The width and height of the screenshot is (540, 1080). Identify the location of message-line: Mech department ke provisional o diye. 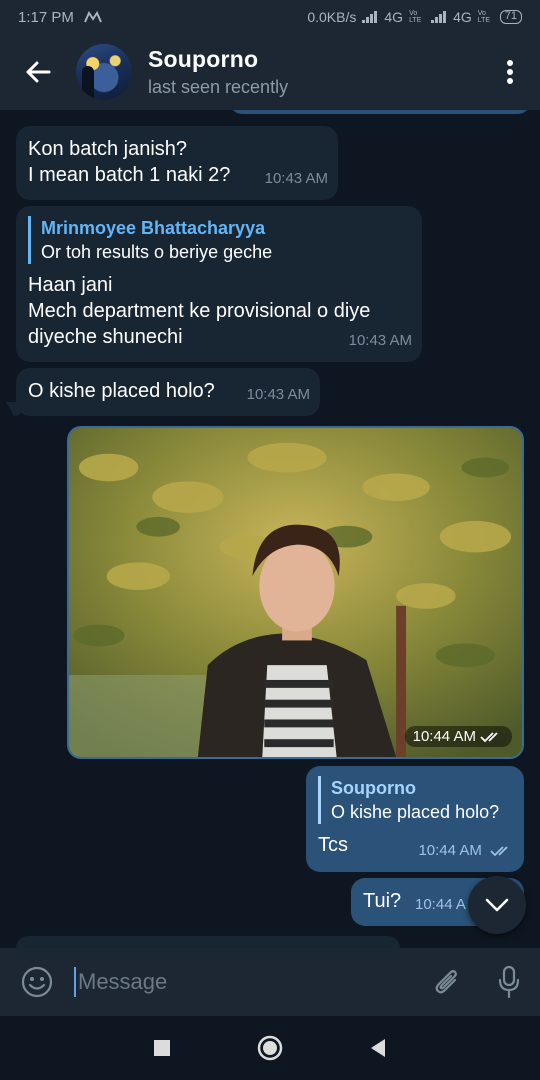
(199, 311).